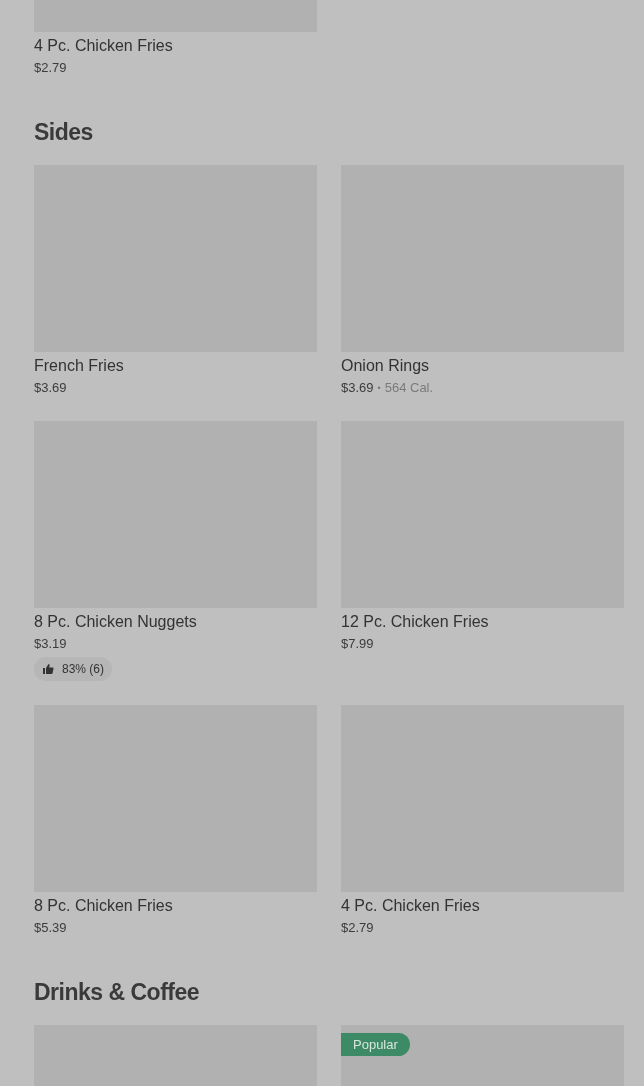 Image resolution: width=644 pixels, height=1086 pixels. I want to click on section-heading: Drinks & Coffee, so click(117, 992).